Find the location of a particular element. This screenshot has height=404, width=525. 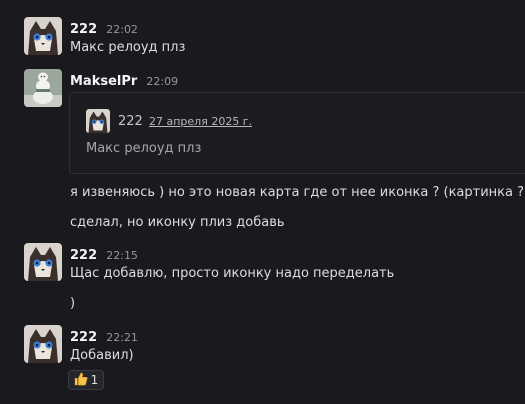

timestamp: 22:21 is located at coordinates (122, 337).